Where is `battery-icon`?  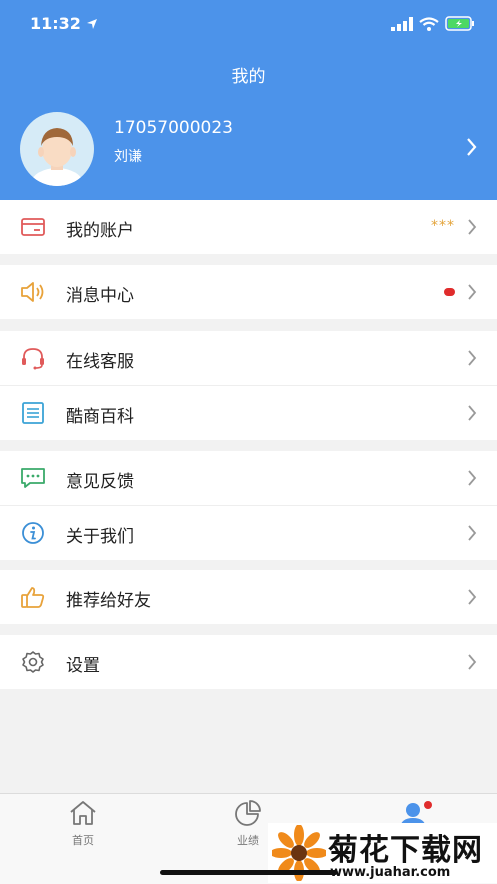 battery-icon is located at coordinates (459, 23).